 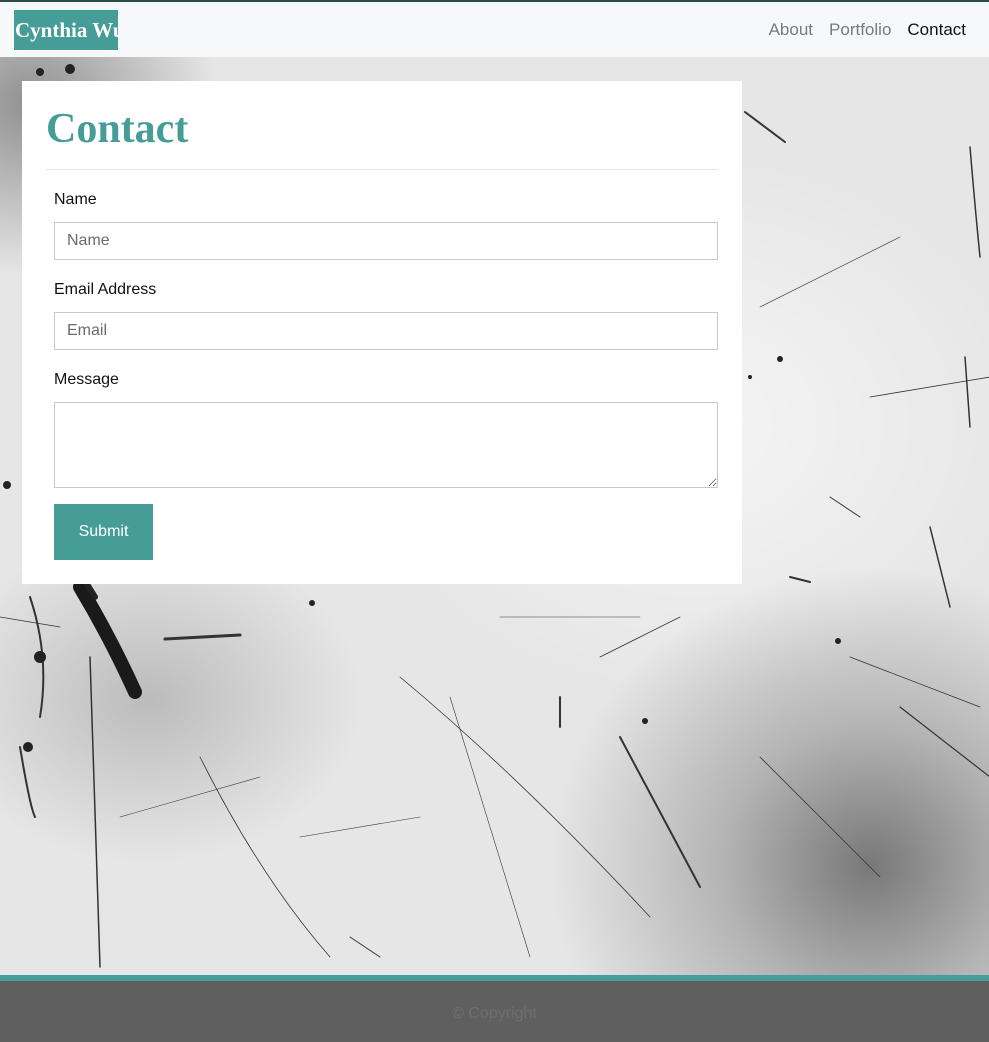 What do you see at coordinates (86, 379) in the screenshot?
I see `message-label: Message` at bounding box center [86, 379].